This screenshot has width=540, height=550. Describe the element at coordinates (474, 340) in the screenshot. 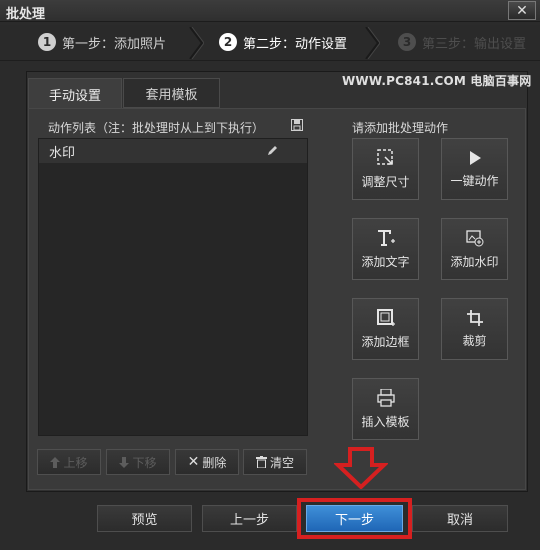

I see `crop-label: 裁剪` at that location.